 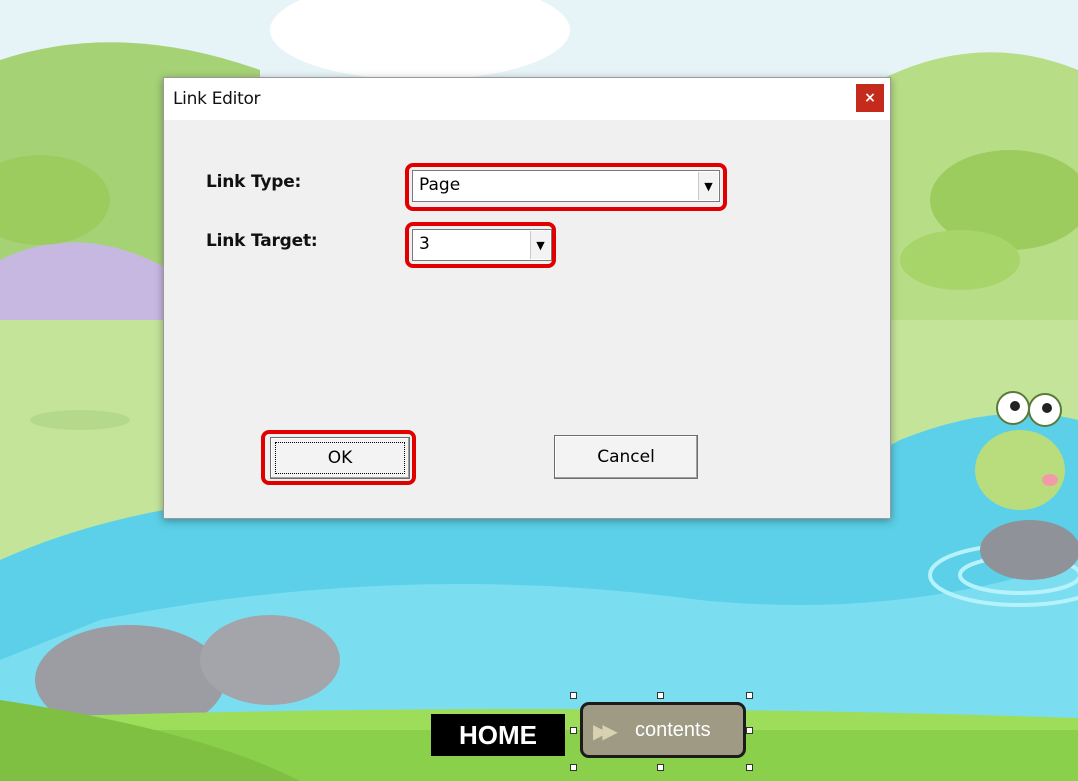 I want to click on resize-handle-left, so click(x=573, y=730).